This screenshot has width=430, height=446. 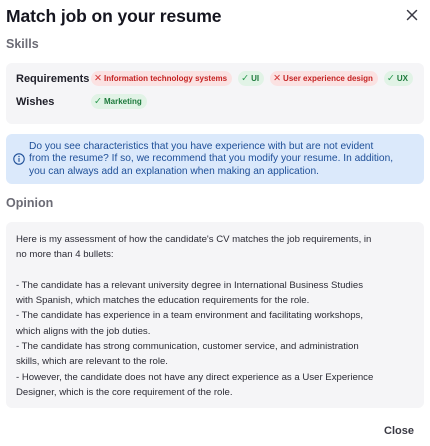 I want to click on matched-skill-chip: ✓ UI, so click(x=251, y=78).